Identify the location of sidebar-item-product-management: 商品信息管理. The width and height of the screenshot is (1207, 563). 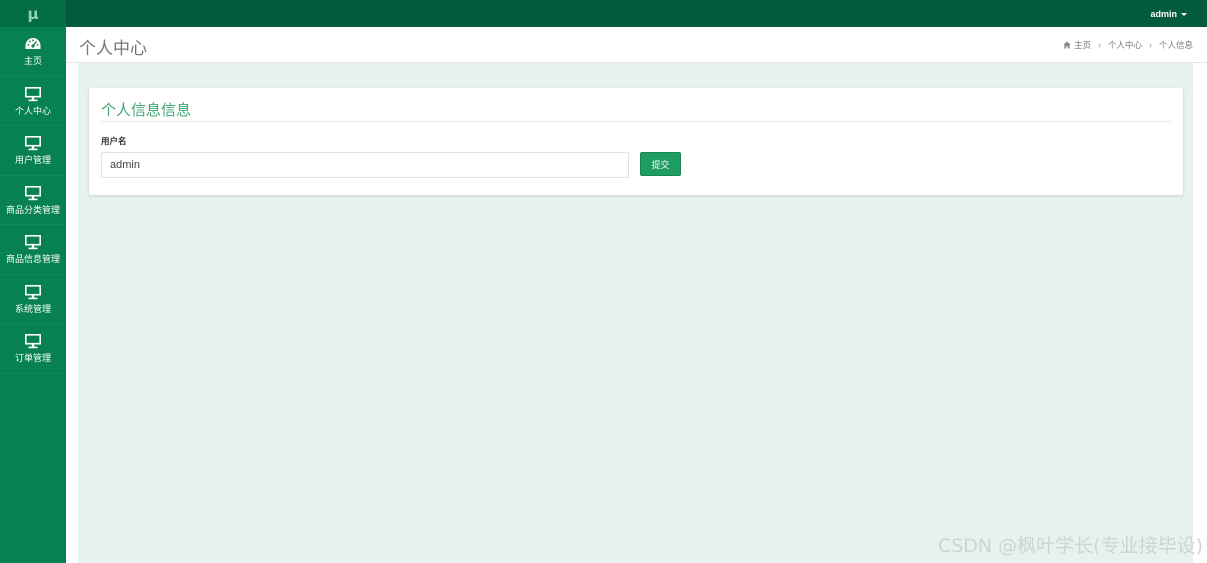
(33, 250).